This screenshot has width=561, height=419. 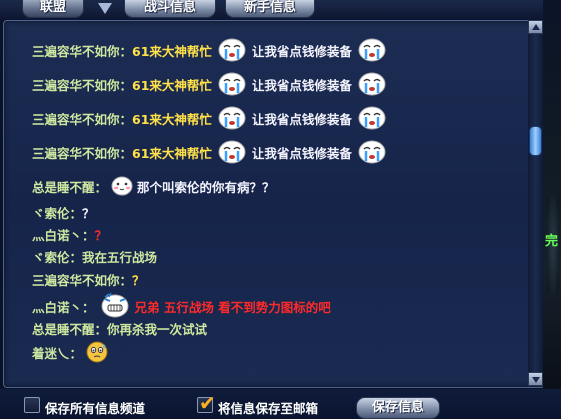 What do you see at coordinates (552, 195) in the screenshot?
I see `game-scene-edge: 完` at bounding box center [552, 195].